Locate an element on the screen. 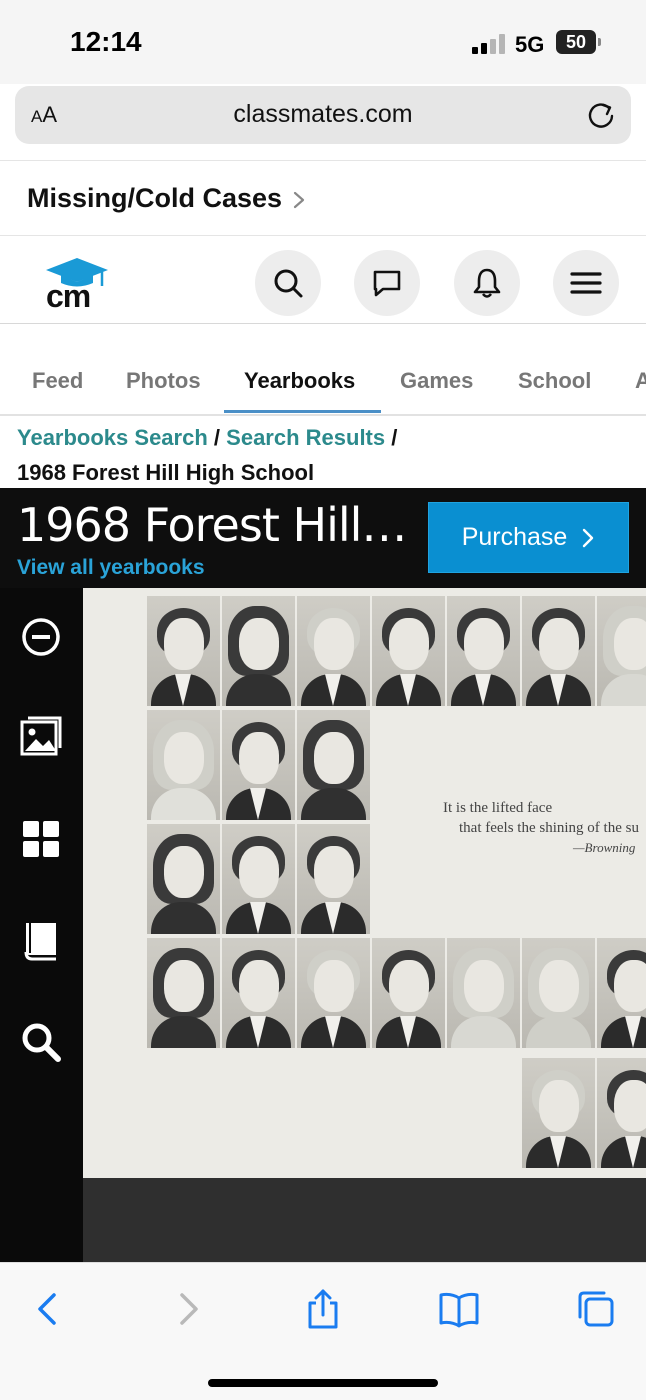 This screenshot has width=646, height=1400. status-bar: 12:14 5G 50 is located at coordinates (323, 42).